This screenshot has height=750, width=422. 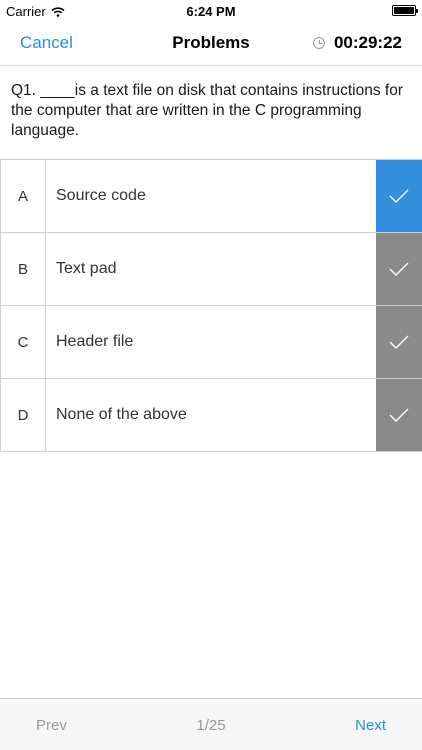 I want to click on status-time: 6:24 PM, so click(x=211, y=11).